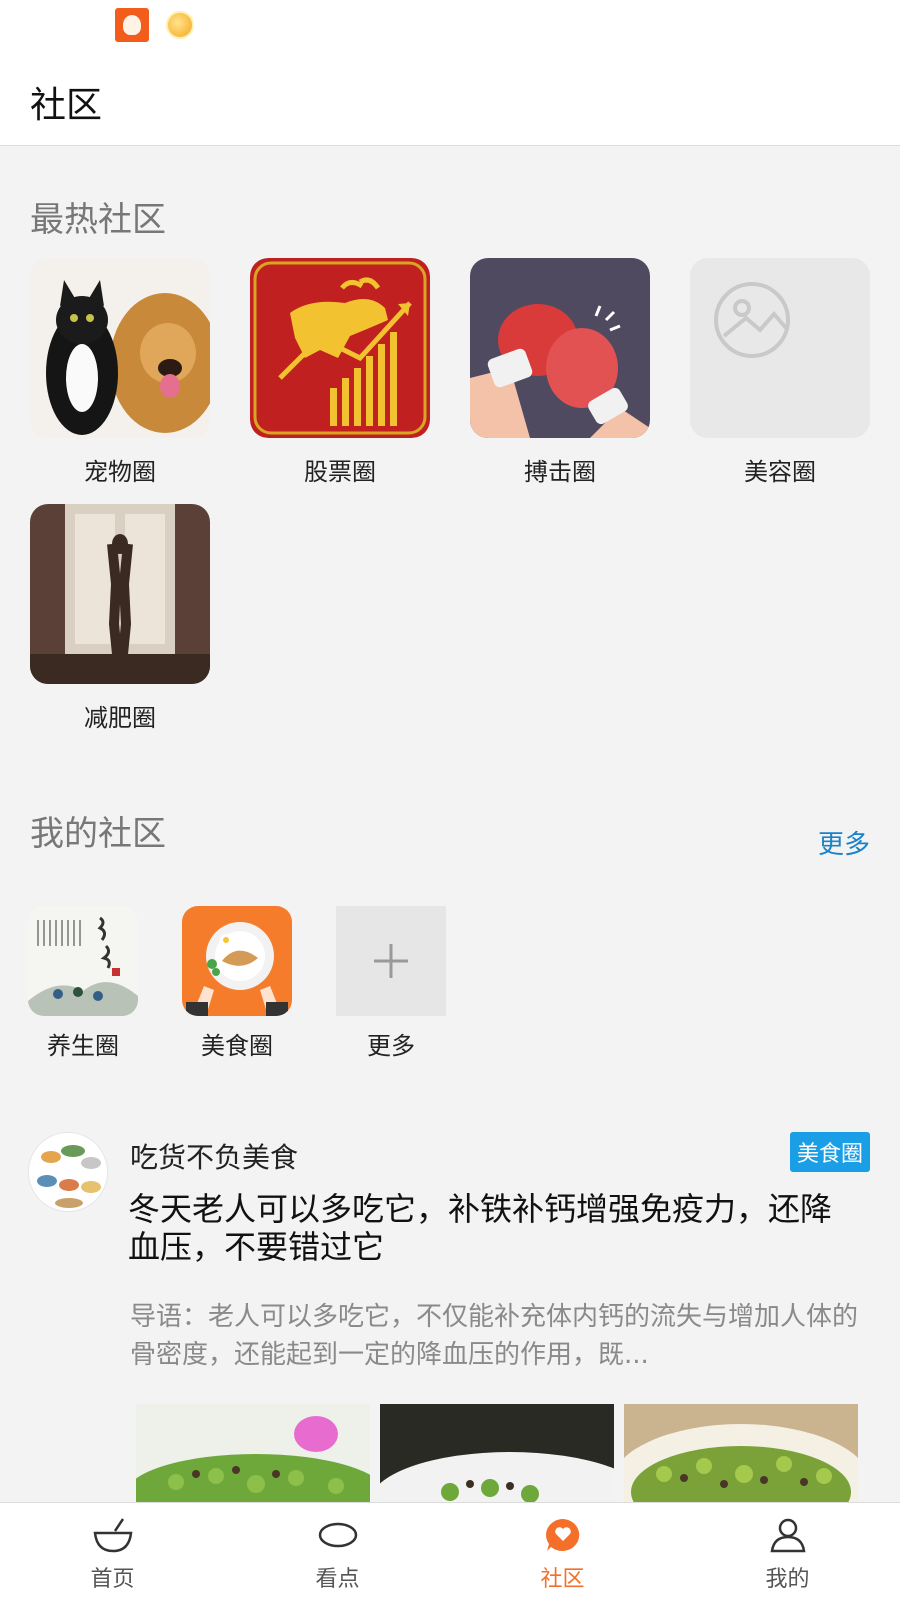  What do you see at coordinates (98, 834) in the screenshot?
I see `my-section-title: 我的社区` at bounding box center [98, 834].